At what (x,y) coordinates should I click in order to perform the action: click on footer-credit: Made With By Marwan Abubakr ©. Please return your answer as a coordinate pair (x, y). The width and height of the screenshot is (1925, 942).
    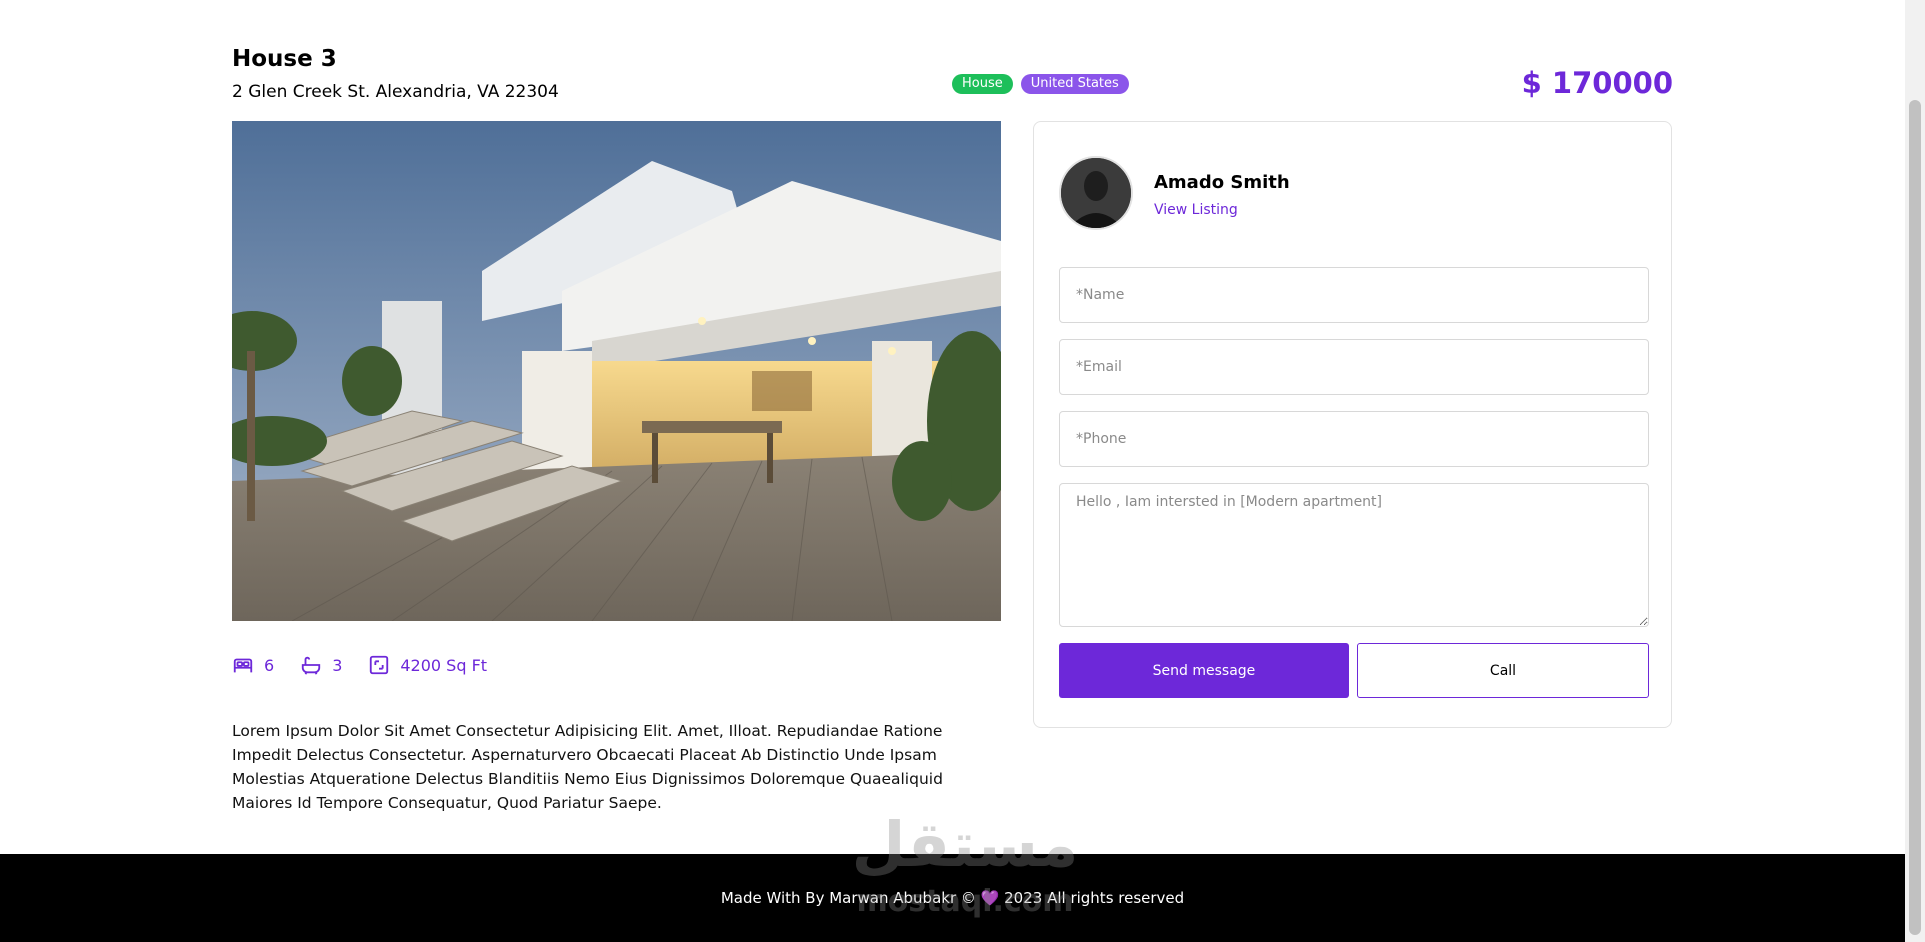
    Looking at the image, I should click on (848, 898).